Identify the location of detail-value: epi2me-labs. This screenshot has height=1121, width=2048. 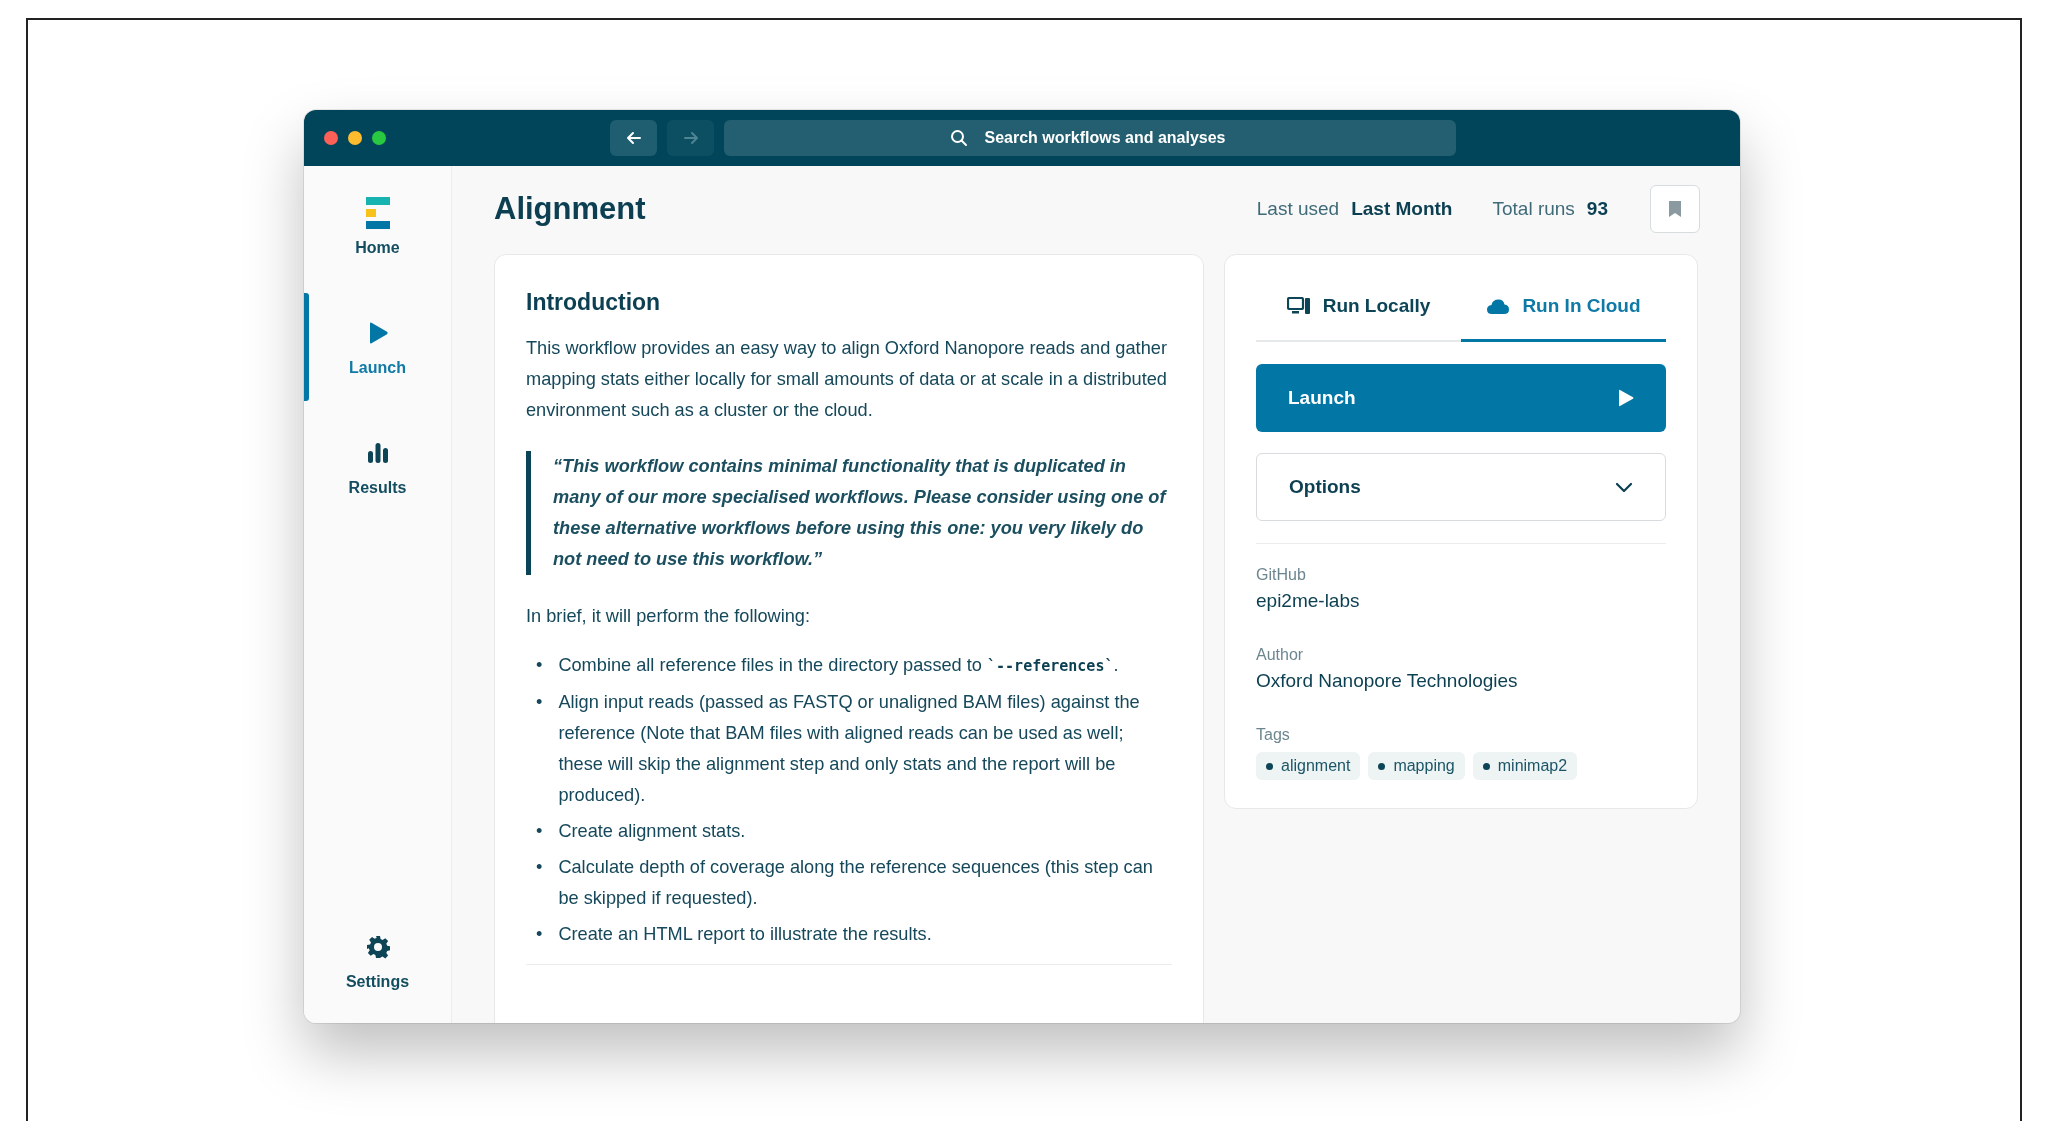
(1308, 601).